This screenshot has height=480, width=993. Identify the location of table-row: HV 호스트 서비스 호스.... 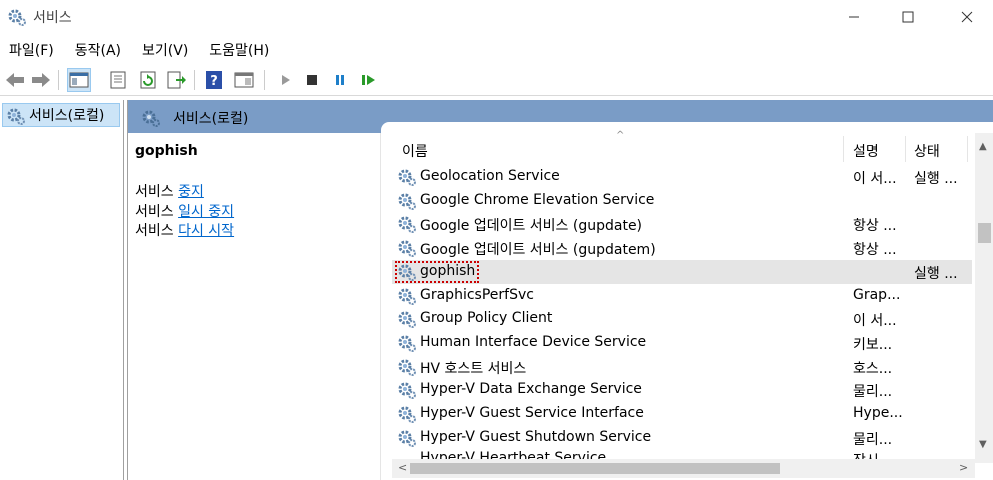
(682, 367).